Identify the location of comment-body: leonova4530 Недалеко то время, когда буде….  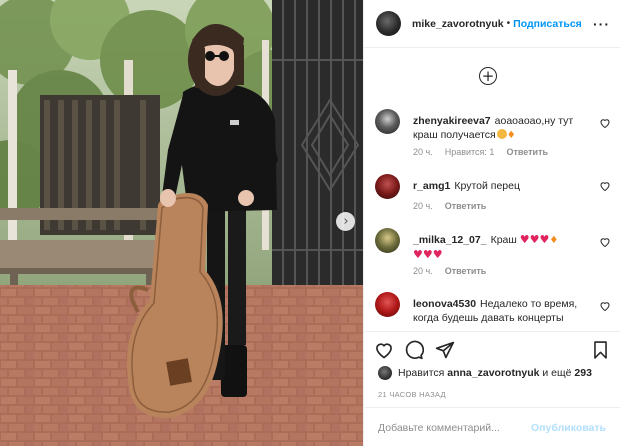
(498, 311).